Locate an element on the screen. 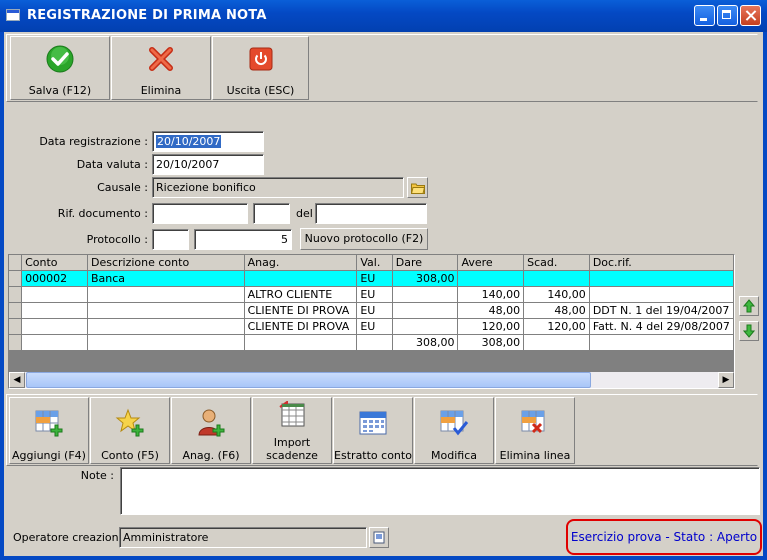  cell-avere: 48,00 is located at coordinates (491, 310).